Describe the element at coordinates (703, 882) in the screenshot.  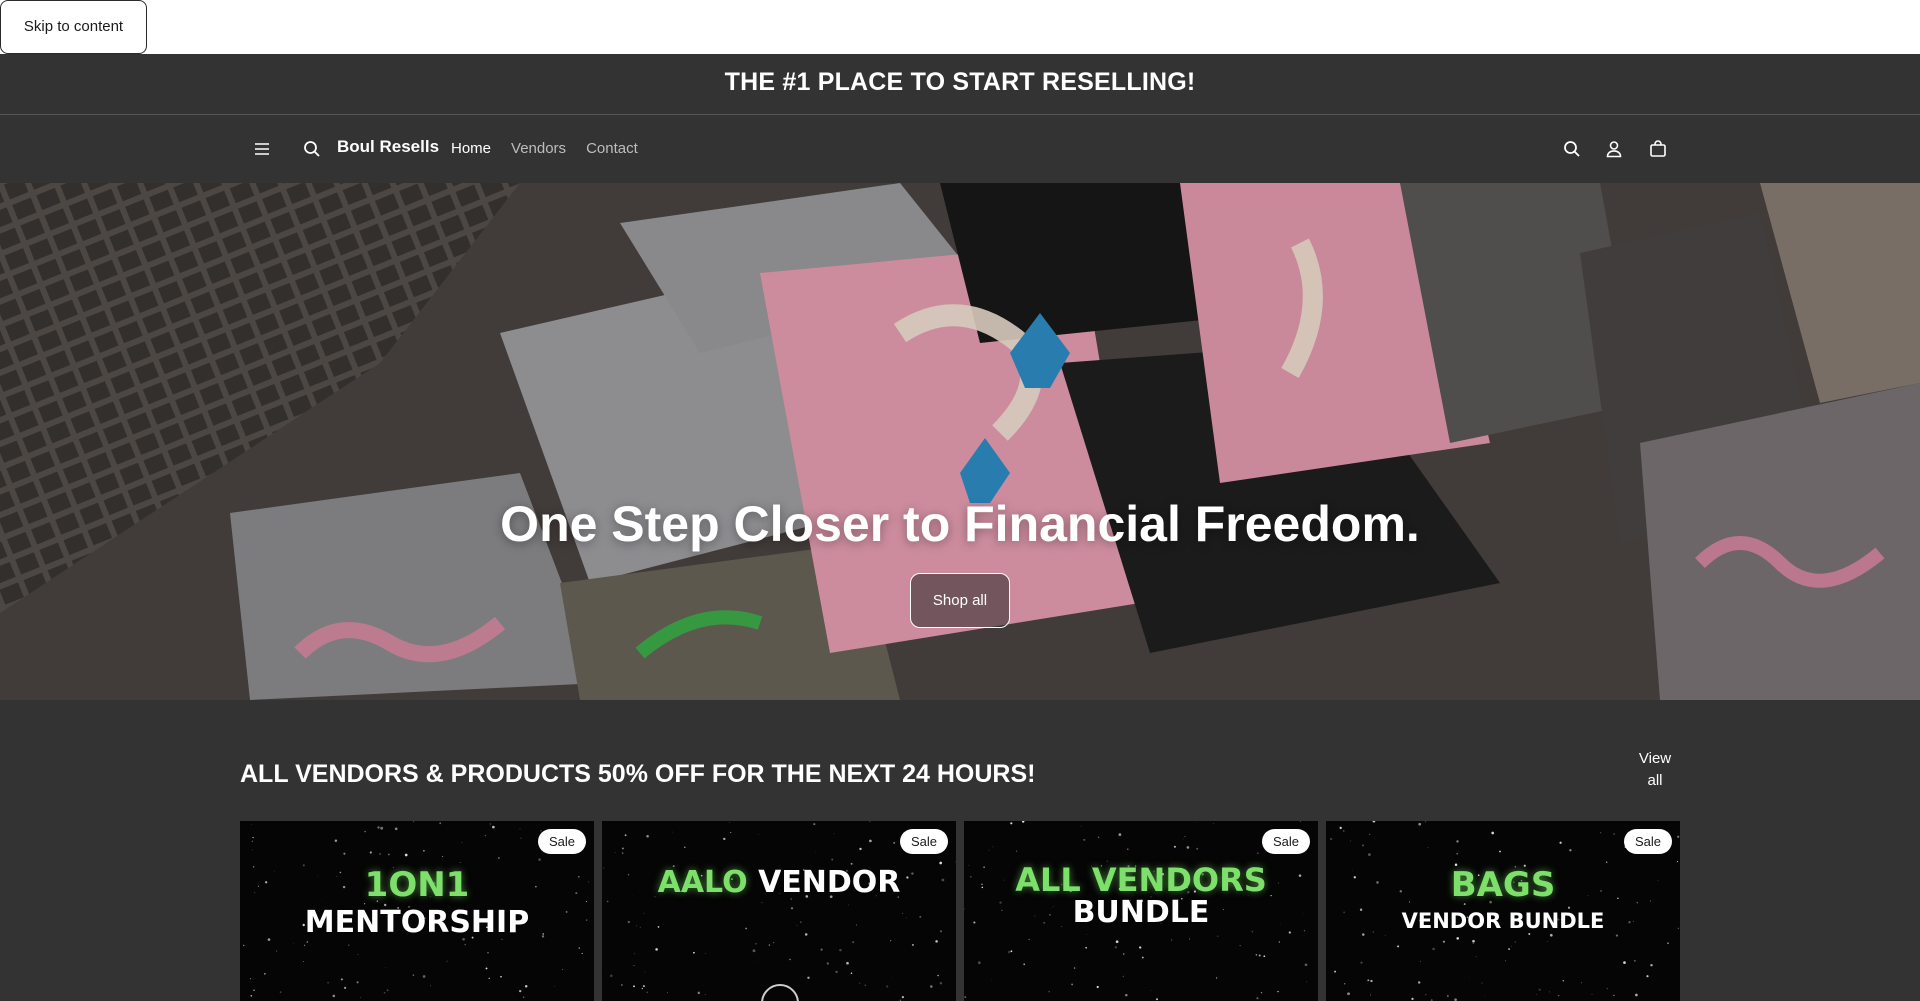
I see `product-title-accent: AALO` at that location.